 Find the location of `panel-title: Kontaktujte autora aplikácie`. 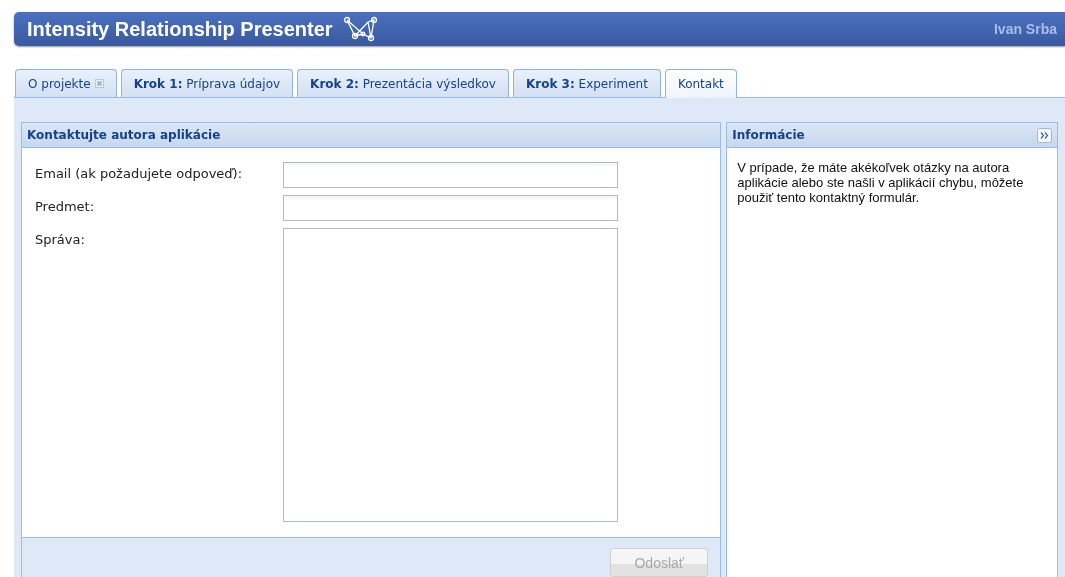

panel-title: Kontaktujte autora aplikácie is located at coordinates (124, 135).